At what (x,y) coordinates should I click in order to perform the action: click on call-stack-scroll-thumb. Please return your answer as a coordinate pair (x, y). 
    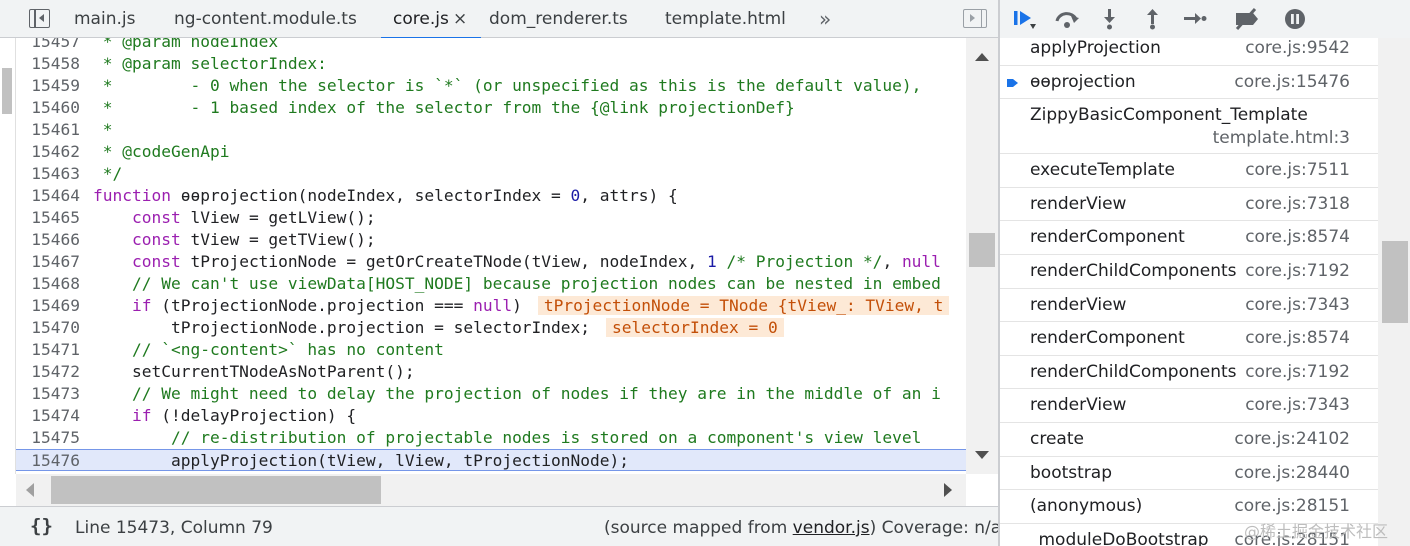
    Looking at the image, I should click on (1395, 282).